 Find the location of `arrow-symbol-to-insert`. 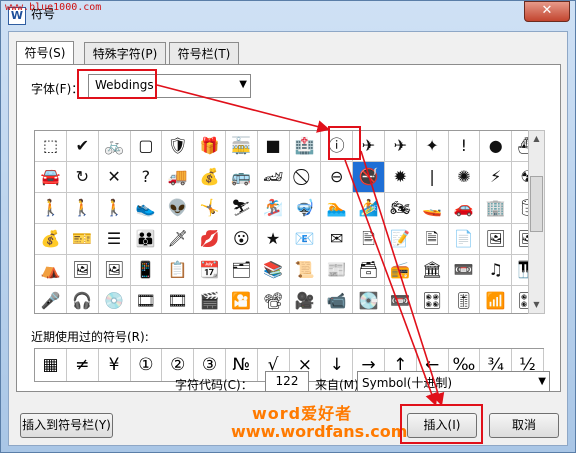

arrow-symbol-to-insert is located at coordinates (391, 283).